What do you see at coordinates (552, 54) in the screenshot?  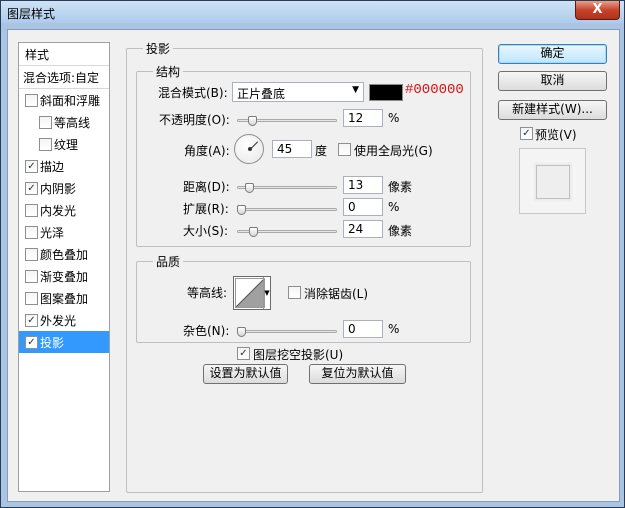 I see `ok-button: 确定` at bounding box center [552, 54].